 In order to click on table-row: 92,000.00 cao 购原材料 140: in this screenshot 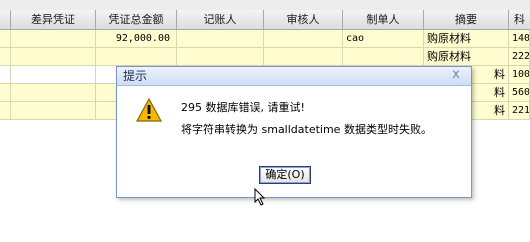, I will do `click(265, 39)`.